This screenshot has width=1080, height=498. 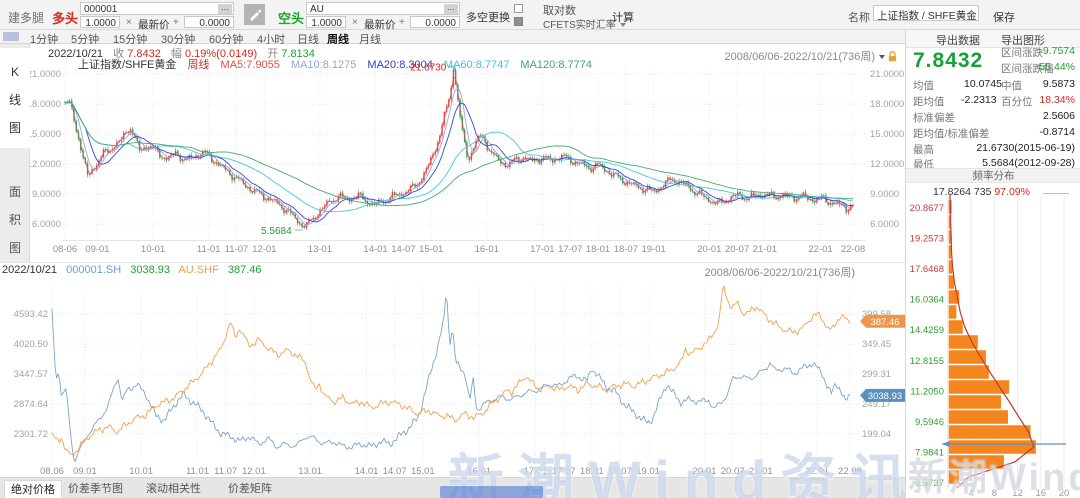 What do you see at coordinates (887, 134) in the screenshot?
I see `svg-text: 15.0000` at bounding box center [887, 134].